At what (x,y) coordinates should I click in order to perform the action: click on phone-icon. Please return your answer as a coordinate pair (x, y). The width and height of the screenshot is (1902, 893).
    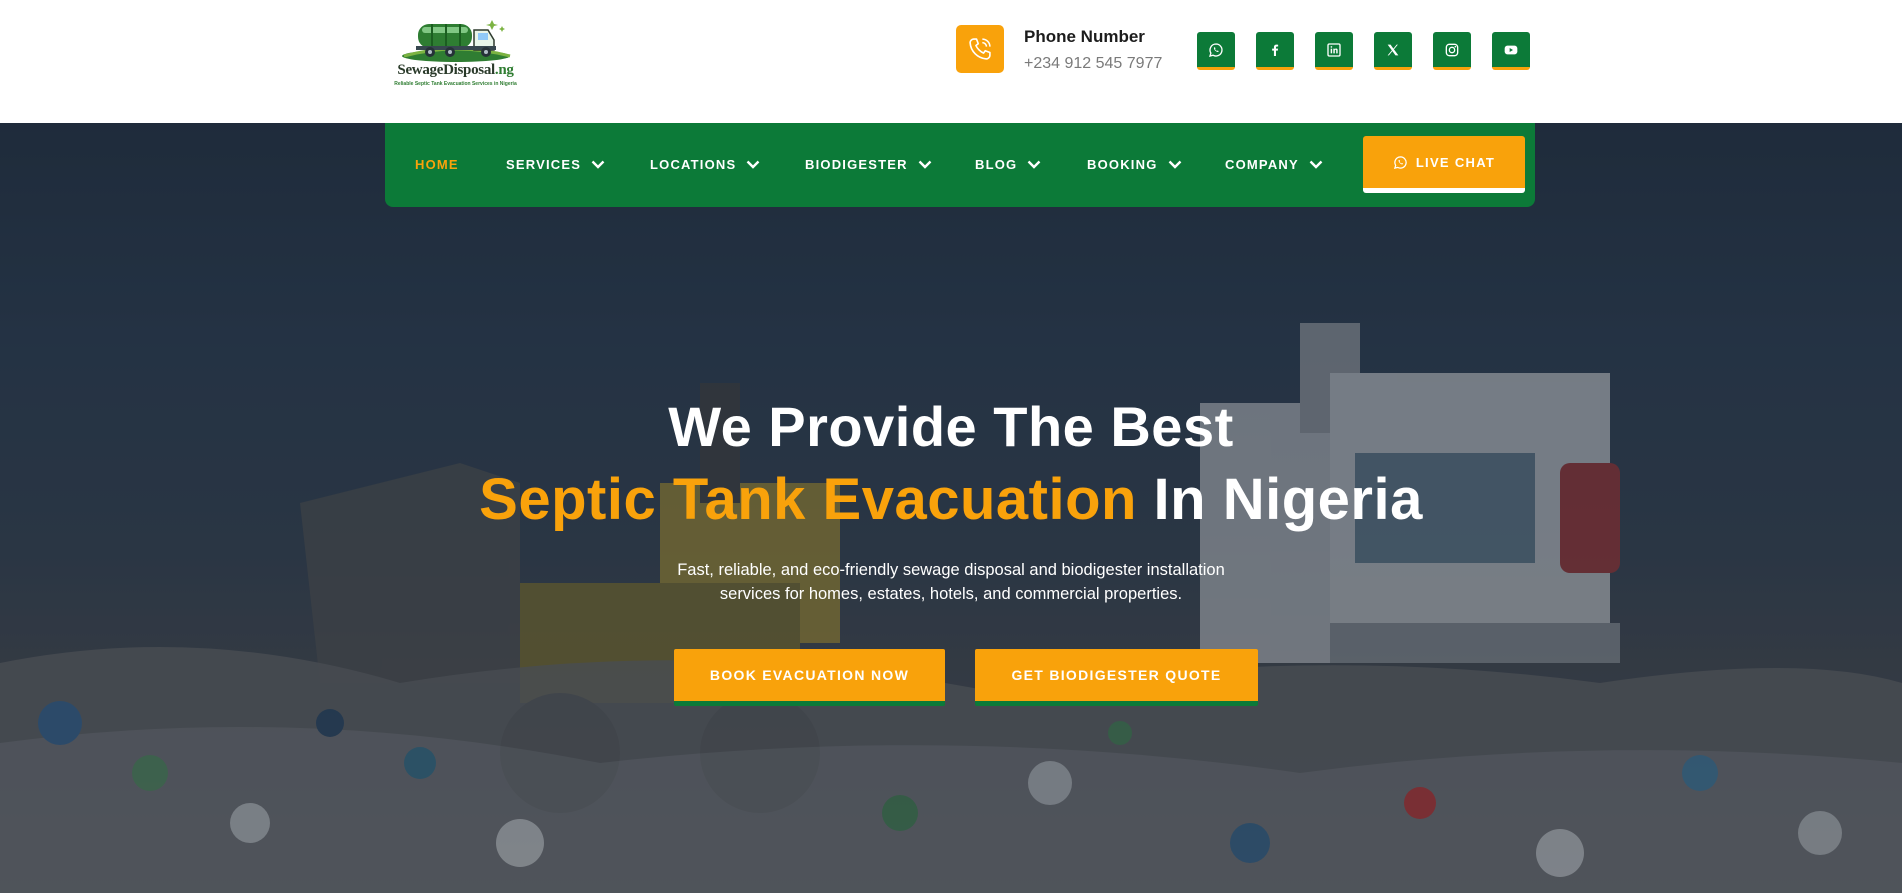
    Looking at the image, I should click on (980, 49).